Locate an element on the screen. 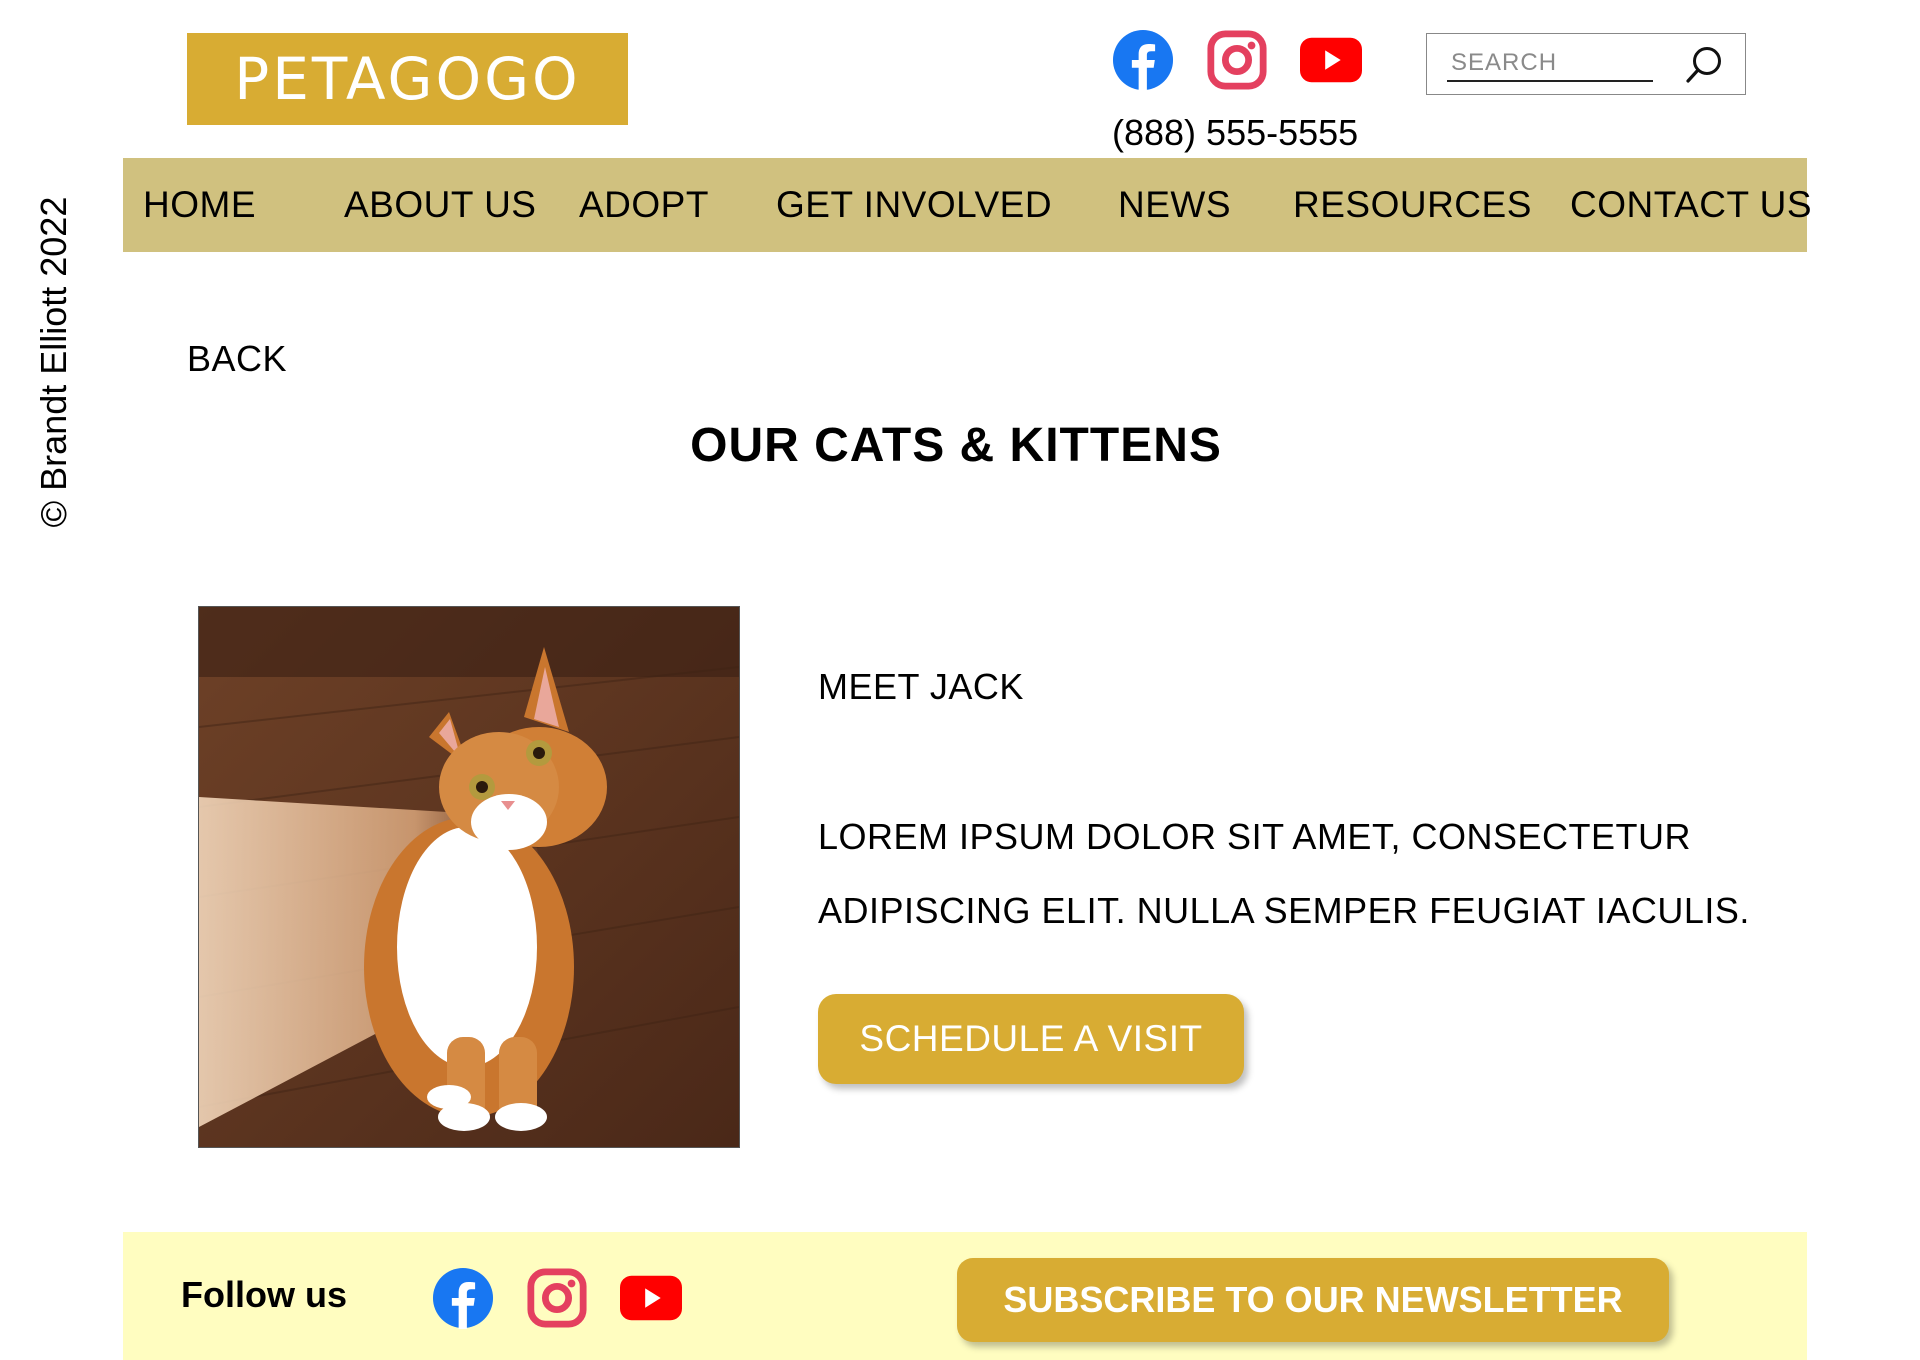 The height and width of the screenshot is (1360, 1920). copyright-text: © Brandt Elliott 2022 is located at coordinates (53, 362).